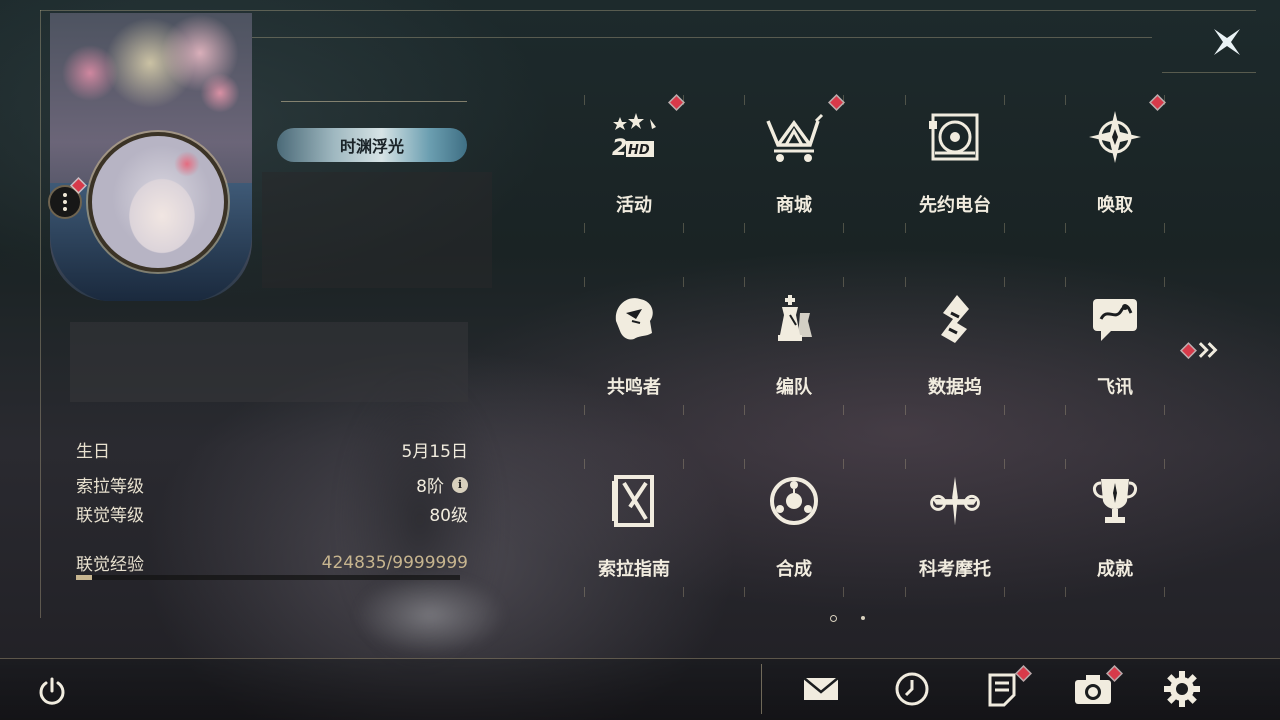 Image resolution: width=1280 pixels, height=720 pixels. I want to click on svg-text: 2, so click(619, 148).